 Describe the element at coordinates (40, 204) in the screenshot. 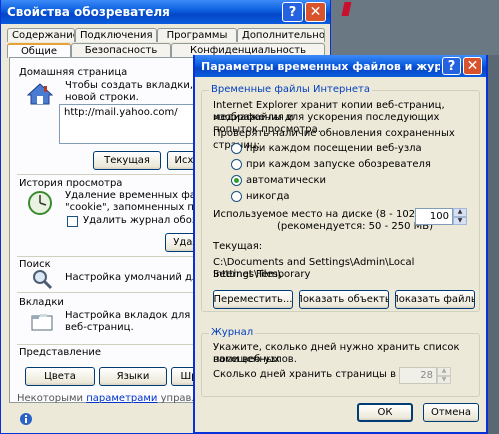

I see `history-clock-icon` at that location.